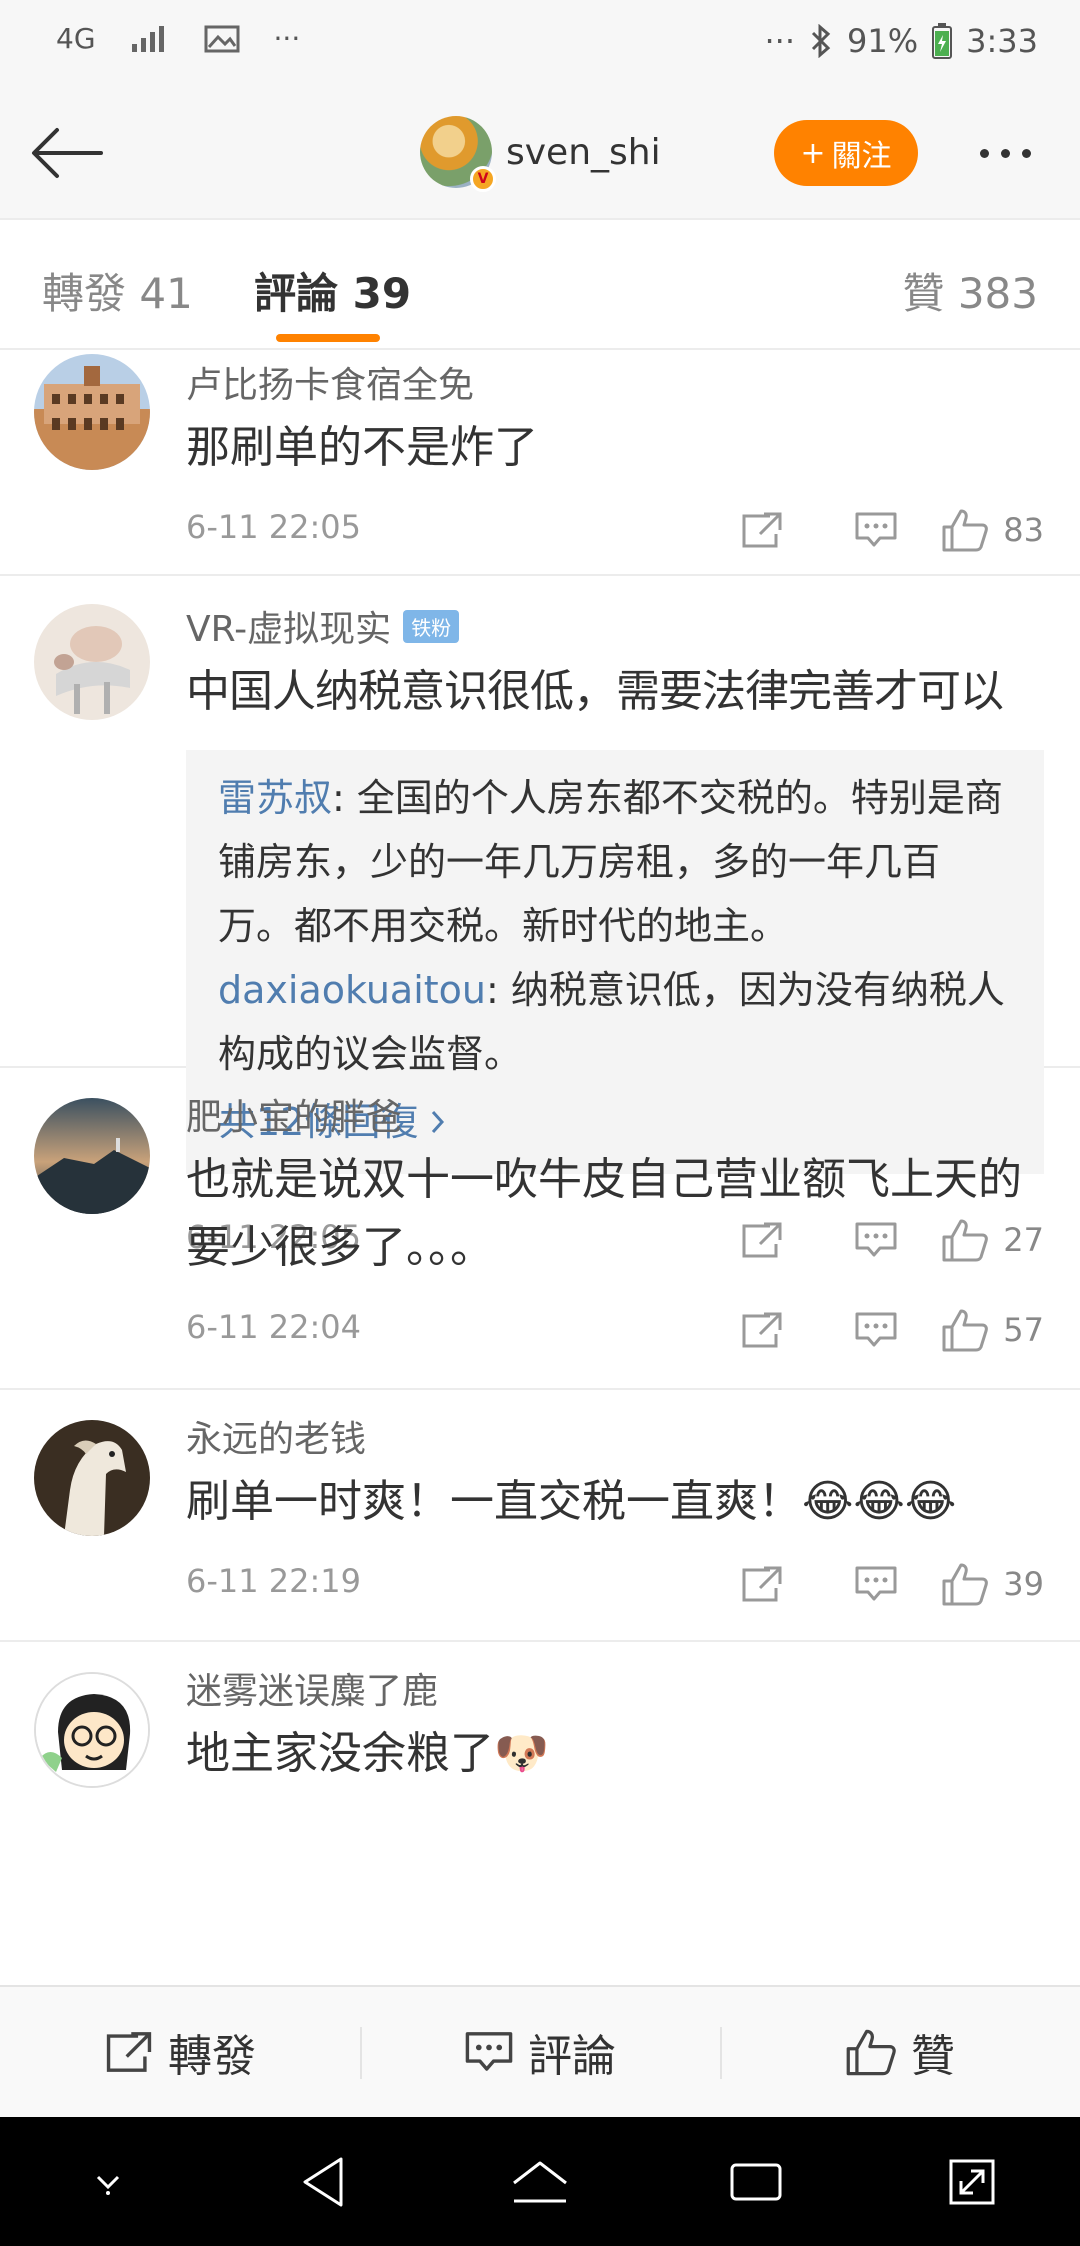 The image size is (1080, 2246). Describe the element at coordinates (431, 626) in the screenshot. I see `fan-badge: 铁粉` at that location.